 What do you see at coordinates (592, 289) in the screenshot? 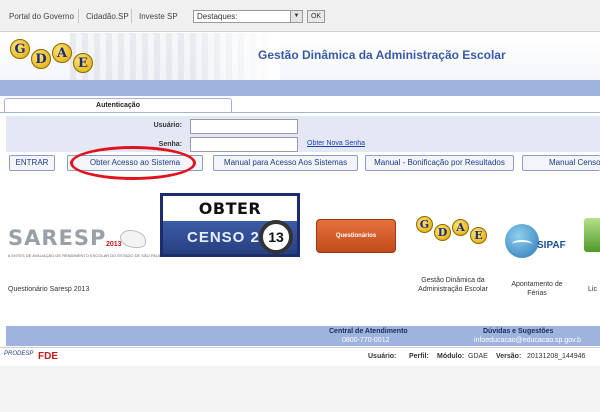
I see `license-caption: Lic` at bounding box center [592, 289].